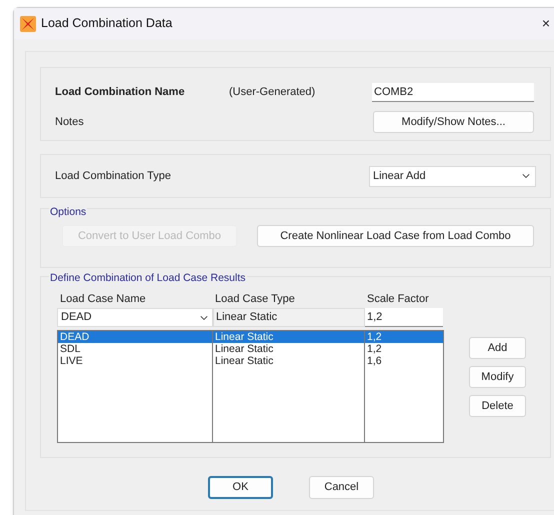 This screenshot has width=554, height=515. Describe the element at coordinates (135, 349) in the screenshot. I see `list-cell: SDL` at that location.